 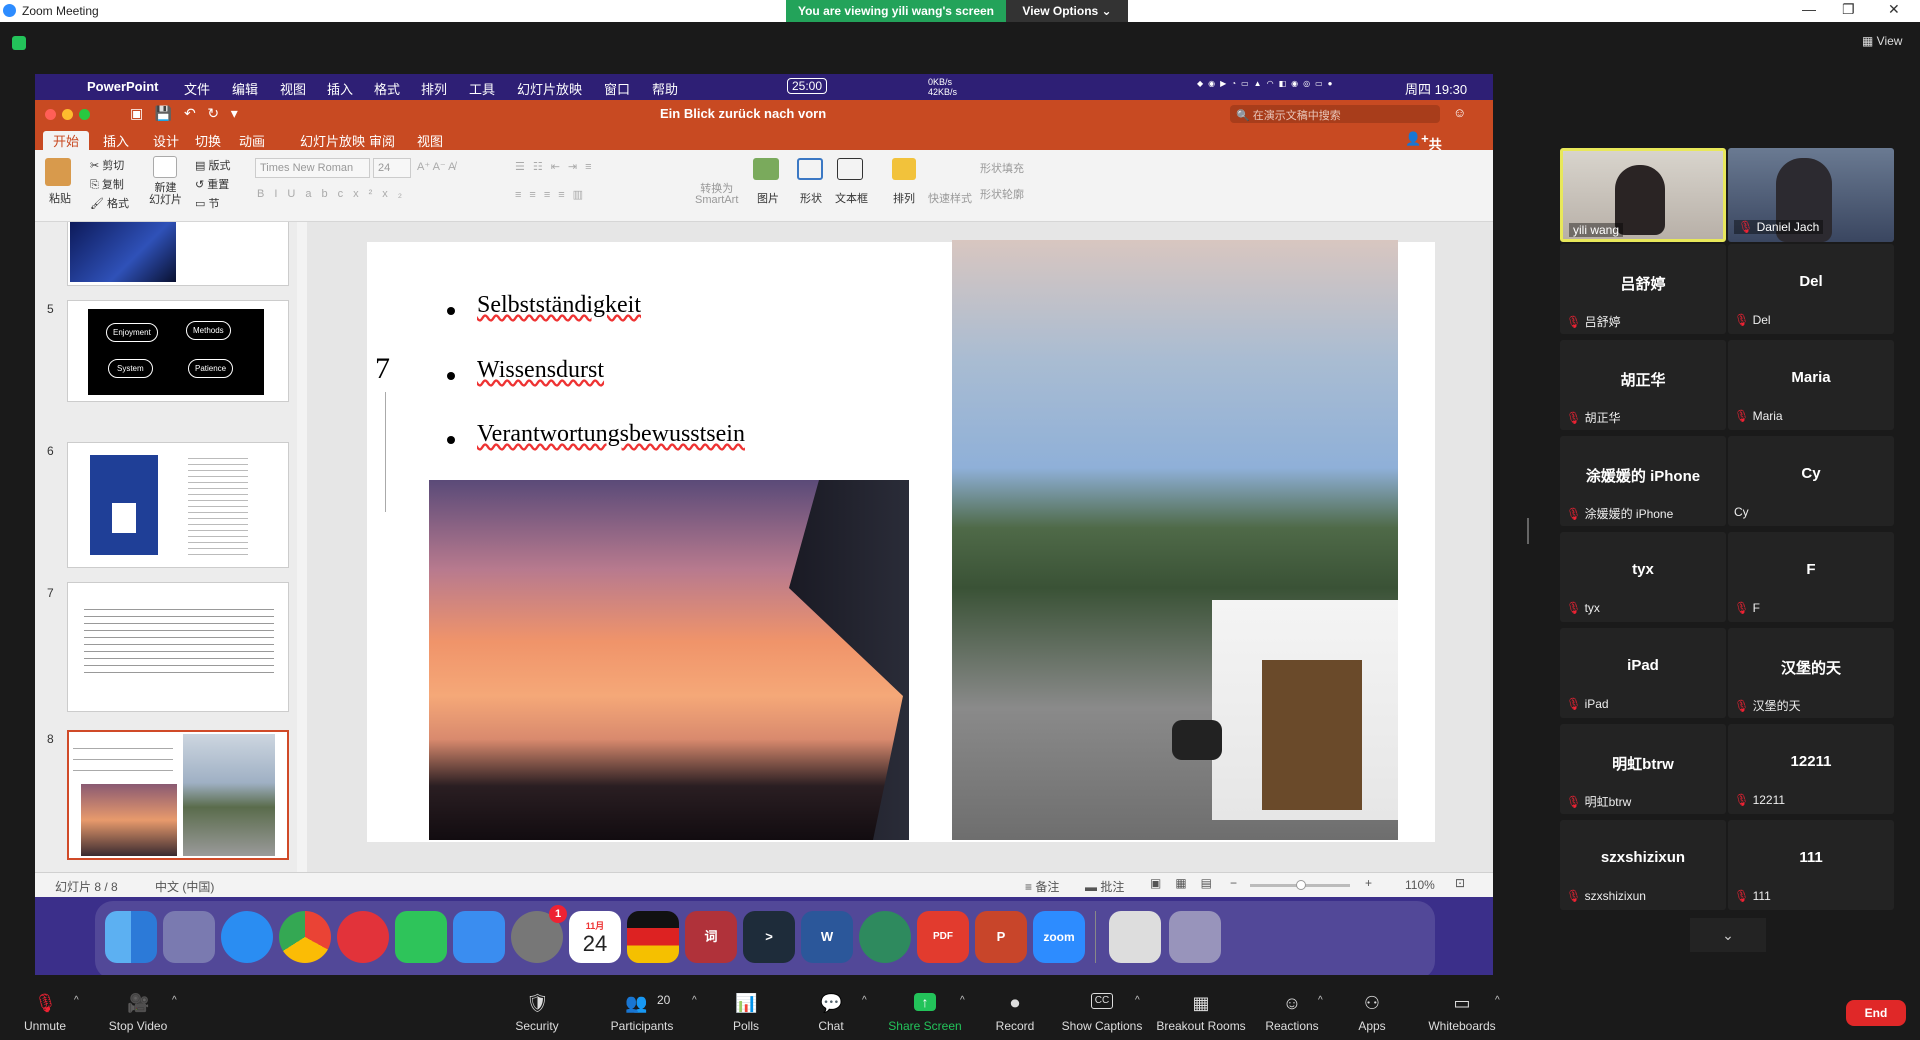 I want to click on german-flag-app-icon, so click(x=653, y=937).